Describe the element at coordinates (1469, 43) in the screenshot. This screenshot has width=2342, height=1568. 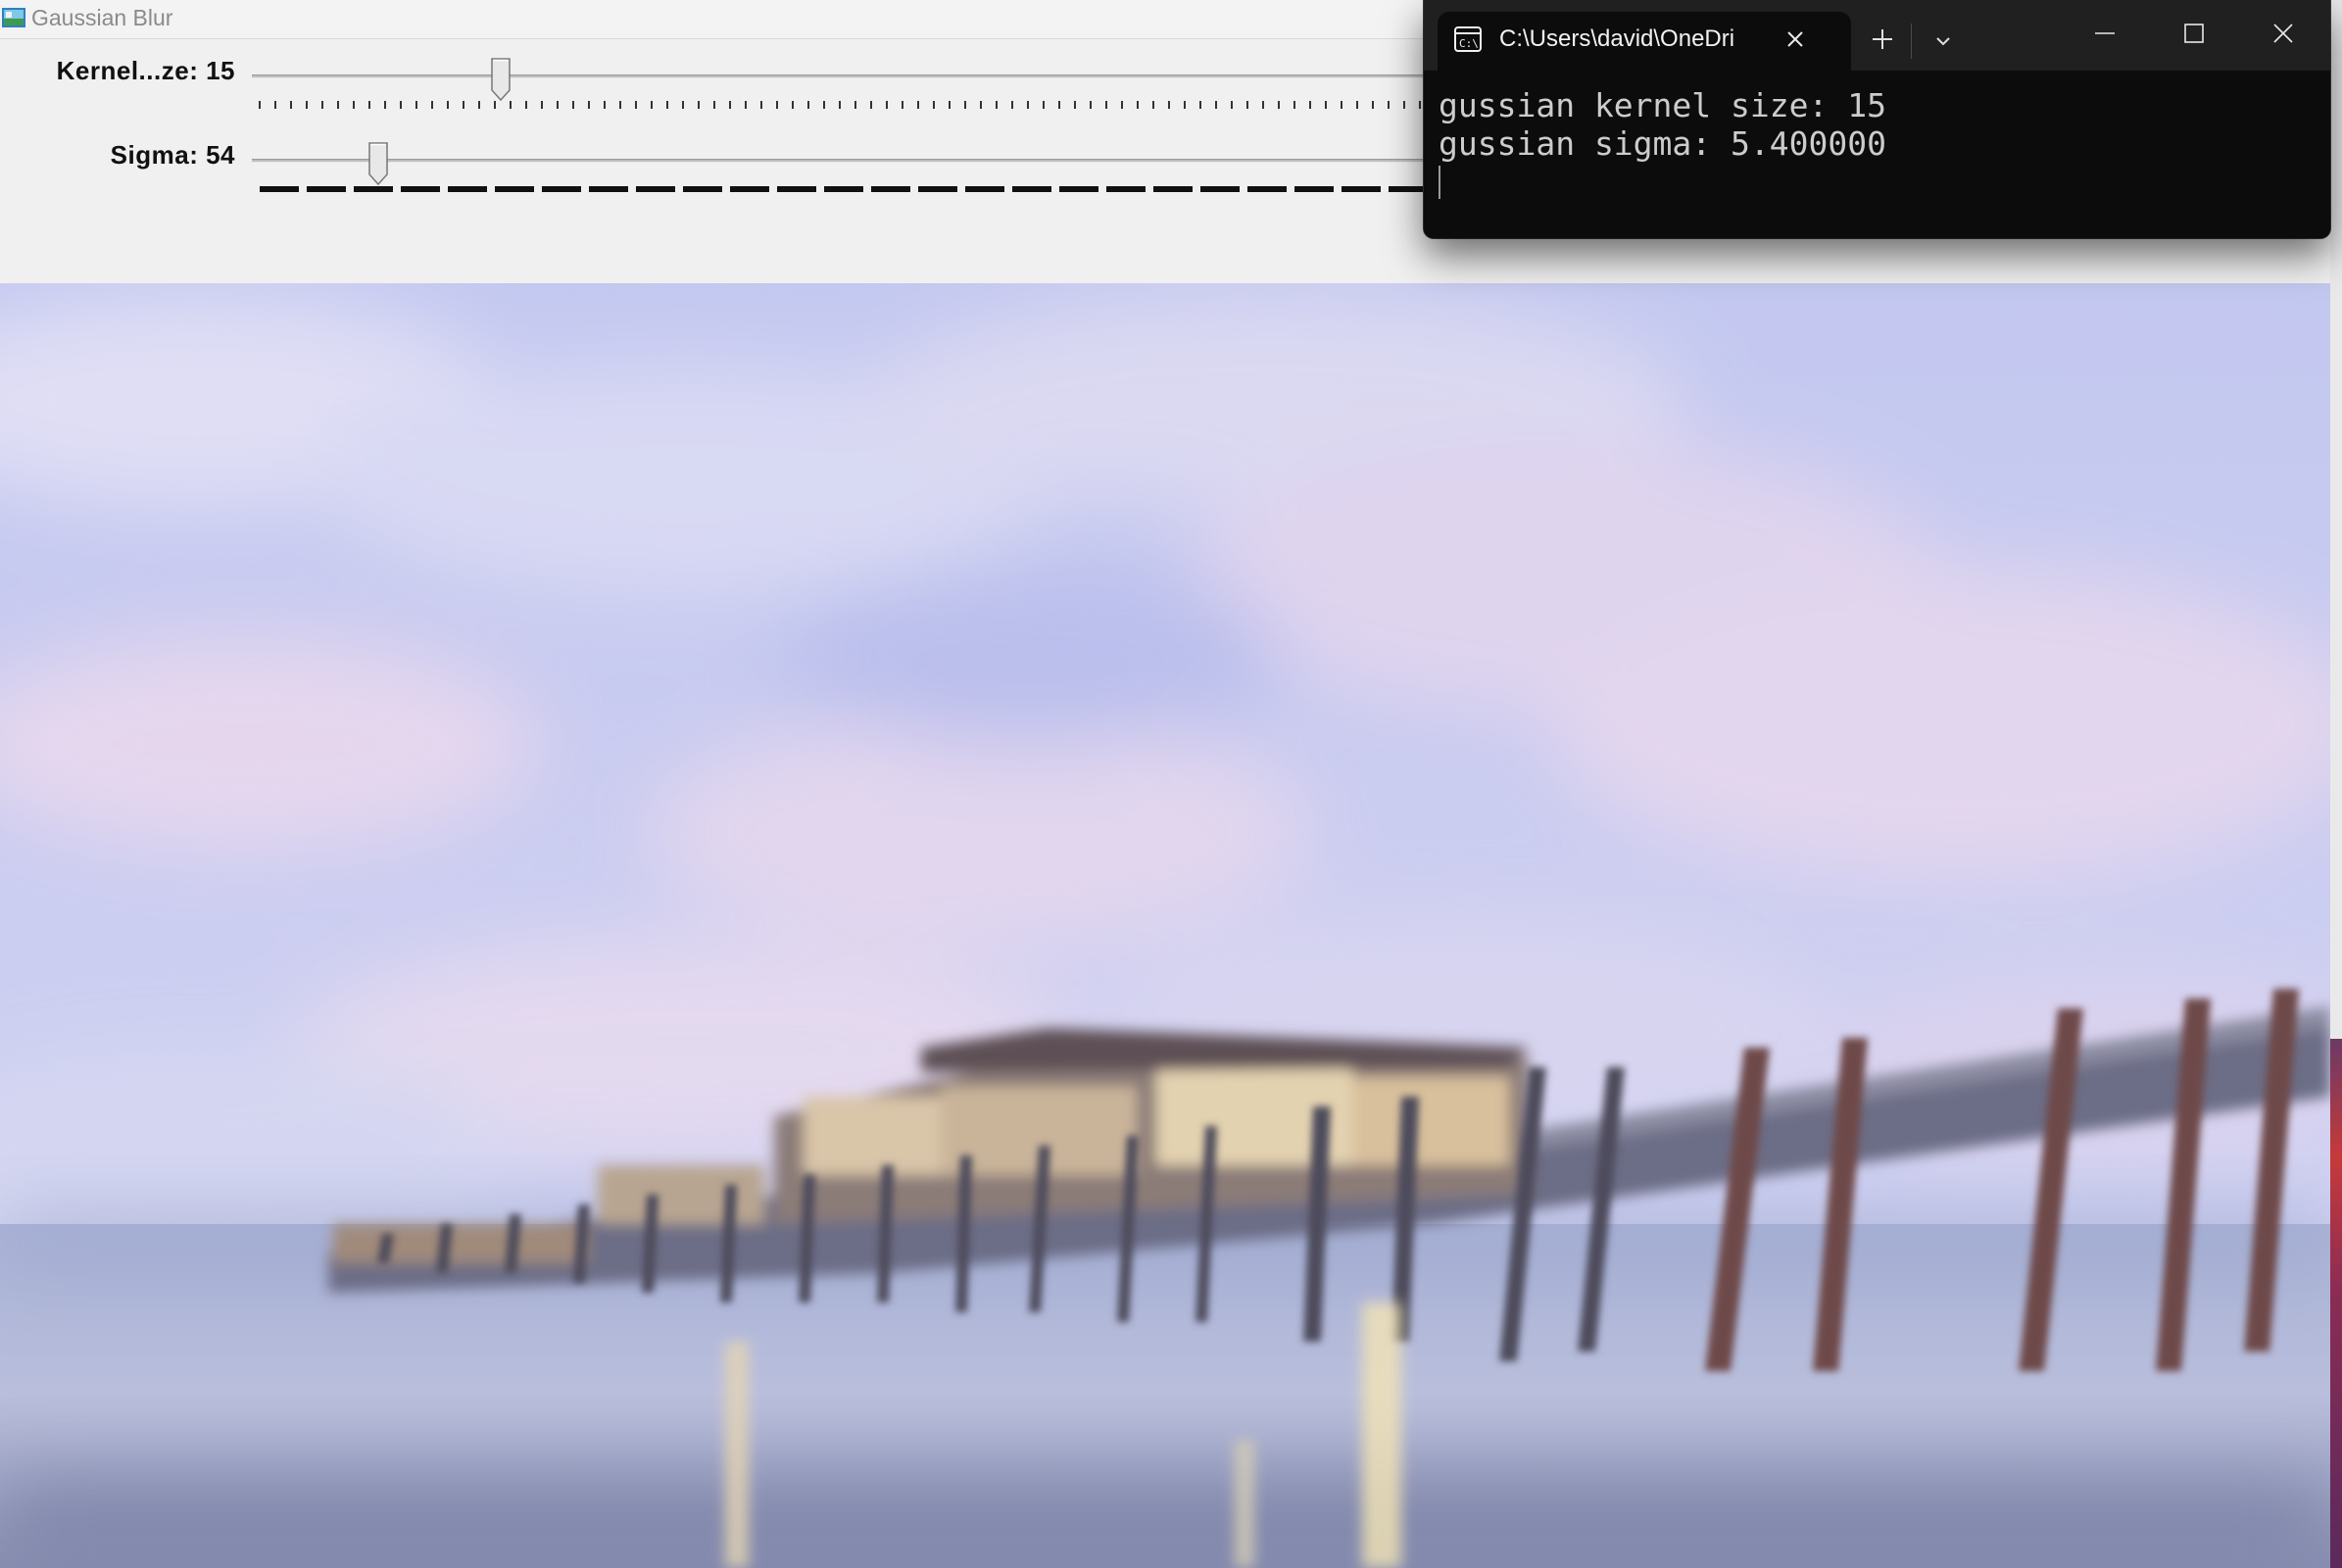
I see `svg-text: C:\` at that location.